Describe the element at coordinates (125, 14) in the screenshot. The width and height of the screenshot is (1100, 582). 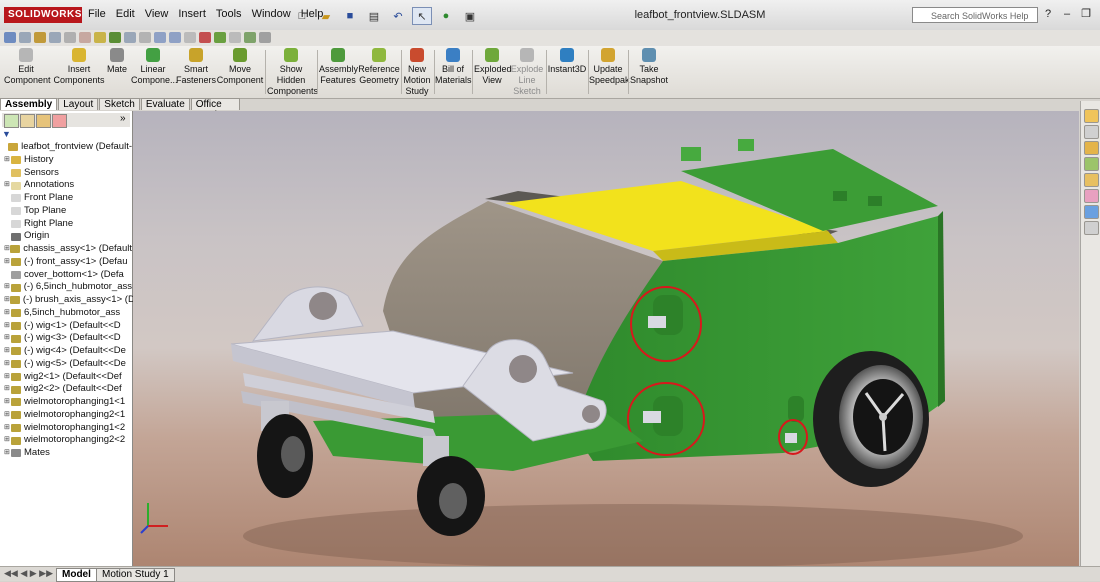
I see `menu-edit: Edit` at that location.